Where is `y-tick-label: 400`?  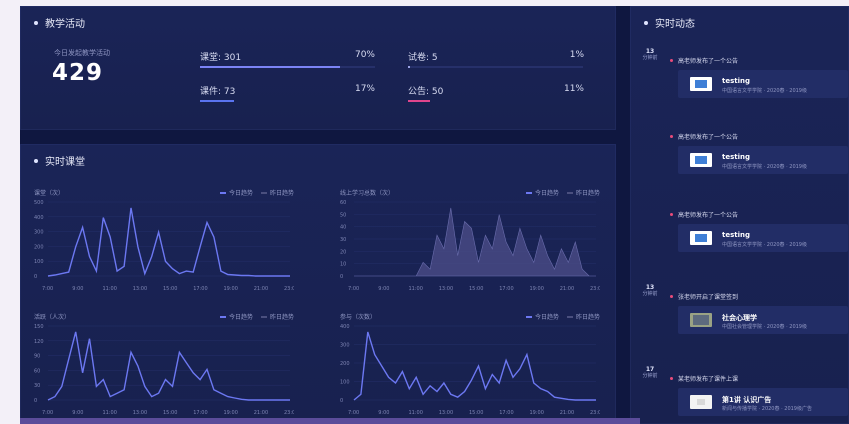
y-tick-label: 400 is located at coordinates (39, 218).